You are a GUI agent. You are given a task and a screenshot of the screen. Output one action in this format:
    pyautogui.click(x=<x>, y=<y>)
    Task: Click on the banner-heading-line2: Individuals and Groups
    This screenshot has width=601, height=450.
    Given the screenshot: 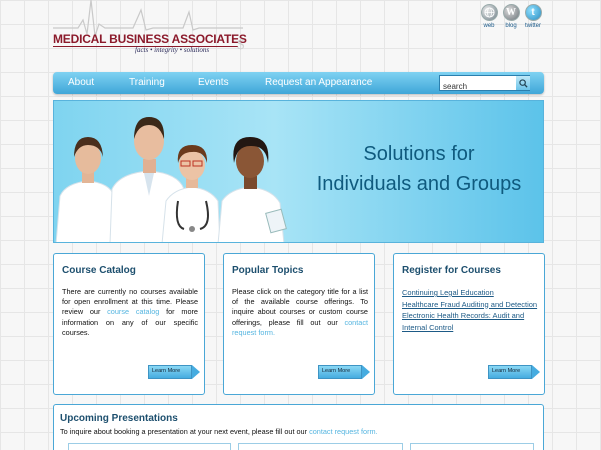 What is the action you would take?
    pyautogui.click(x=419, y=184)
    